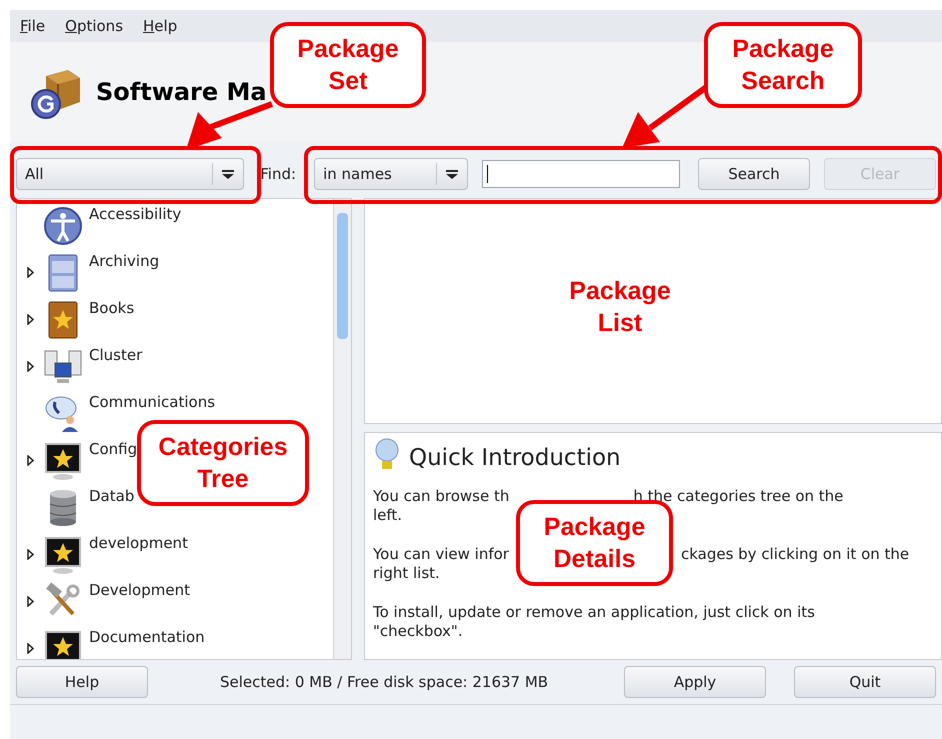 This screenshot has height=739, width=942. Describe the element at coordinates (515, 458) in the screenshot. I see `details-title: Quick Introduction` at that location.